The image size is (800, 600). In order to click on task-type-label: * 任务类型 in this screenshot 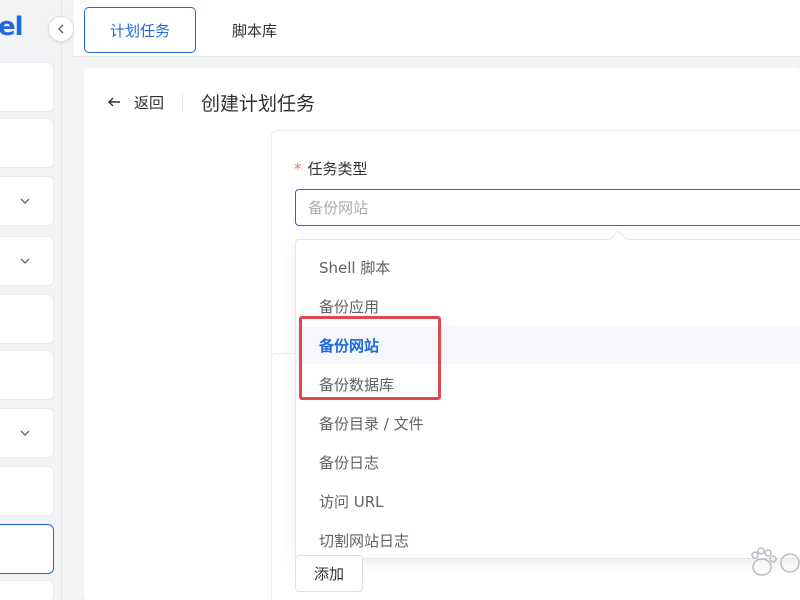, I will do `click(331, 168)`.